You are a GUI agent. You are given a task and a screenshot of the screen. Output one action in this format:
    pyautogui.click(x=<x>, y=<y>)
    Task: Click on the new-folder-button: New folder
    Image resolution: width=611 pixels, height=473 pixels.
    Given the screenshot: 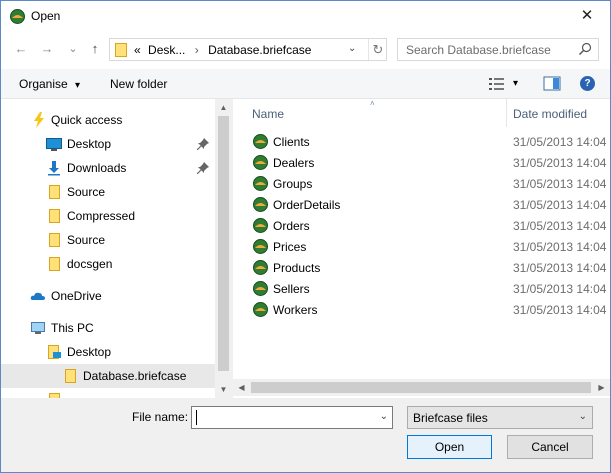 What is the action you would take?
    pyautogui.click(x=138, y=84)
    